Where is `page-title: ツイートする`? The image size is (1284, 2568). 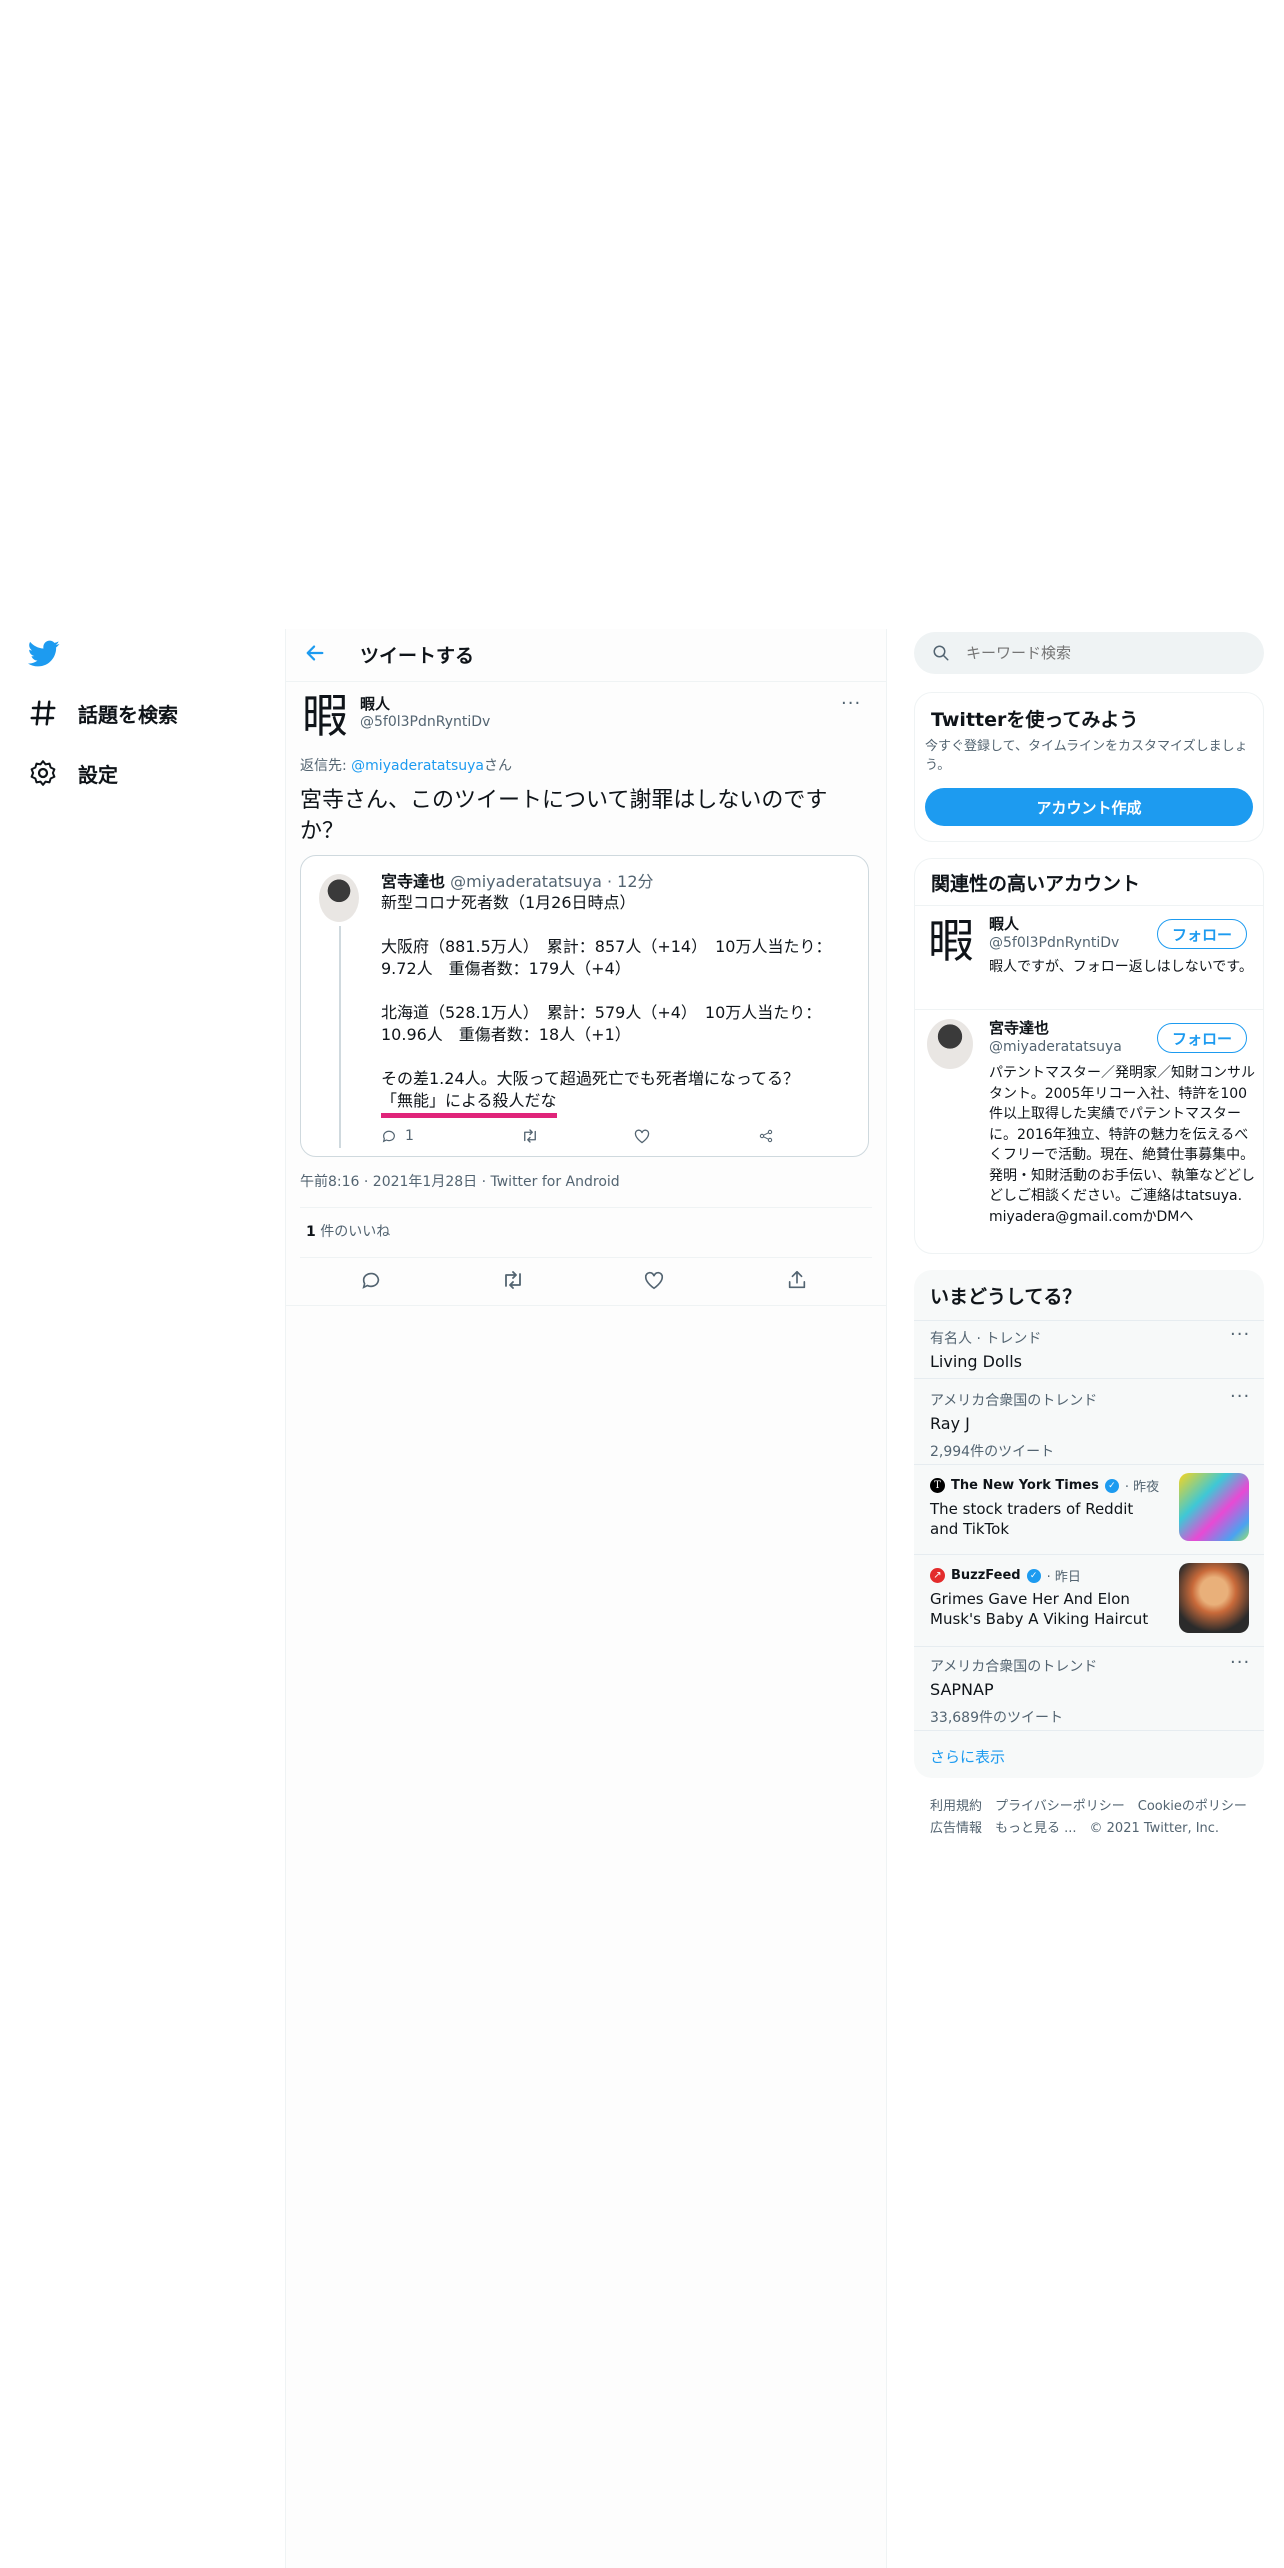
page-title: ツイートする is located at coordinates (417, 656).